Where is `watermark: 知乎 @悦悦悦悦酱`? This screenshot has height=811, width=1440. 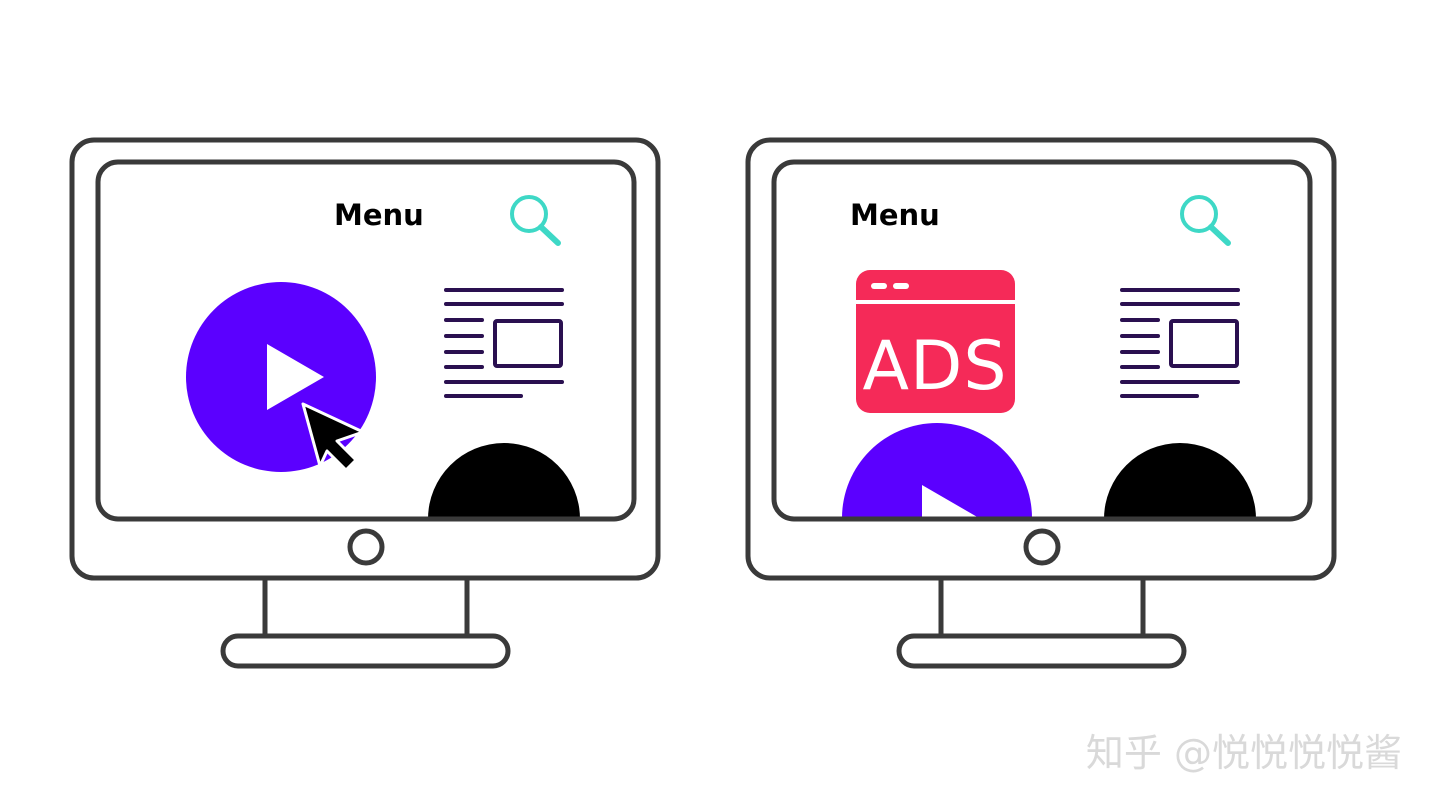 watermark: 知乎 @悦悦悦悦酱 is located at coordinates (1243, 753).